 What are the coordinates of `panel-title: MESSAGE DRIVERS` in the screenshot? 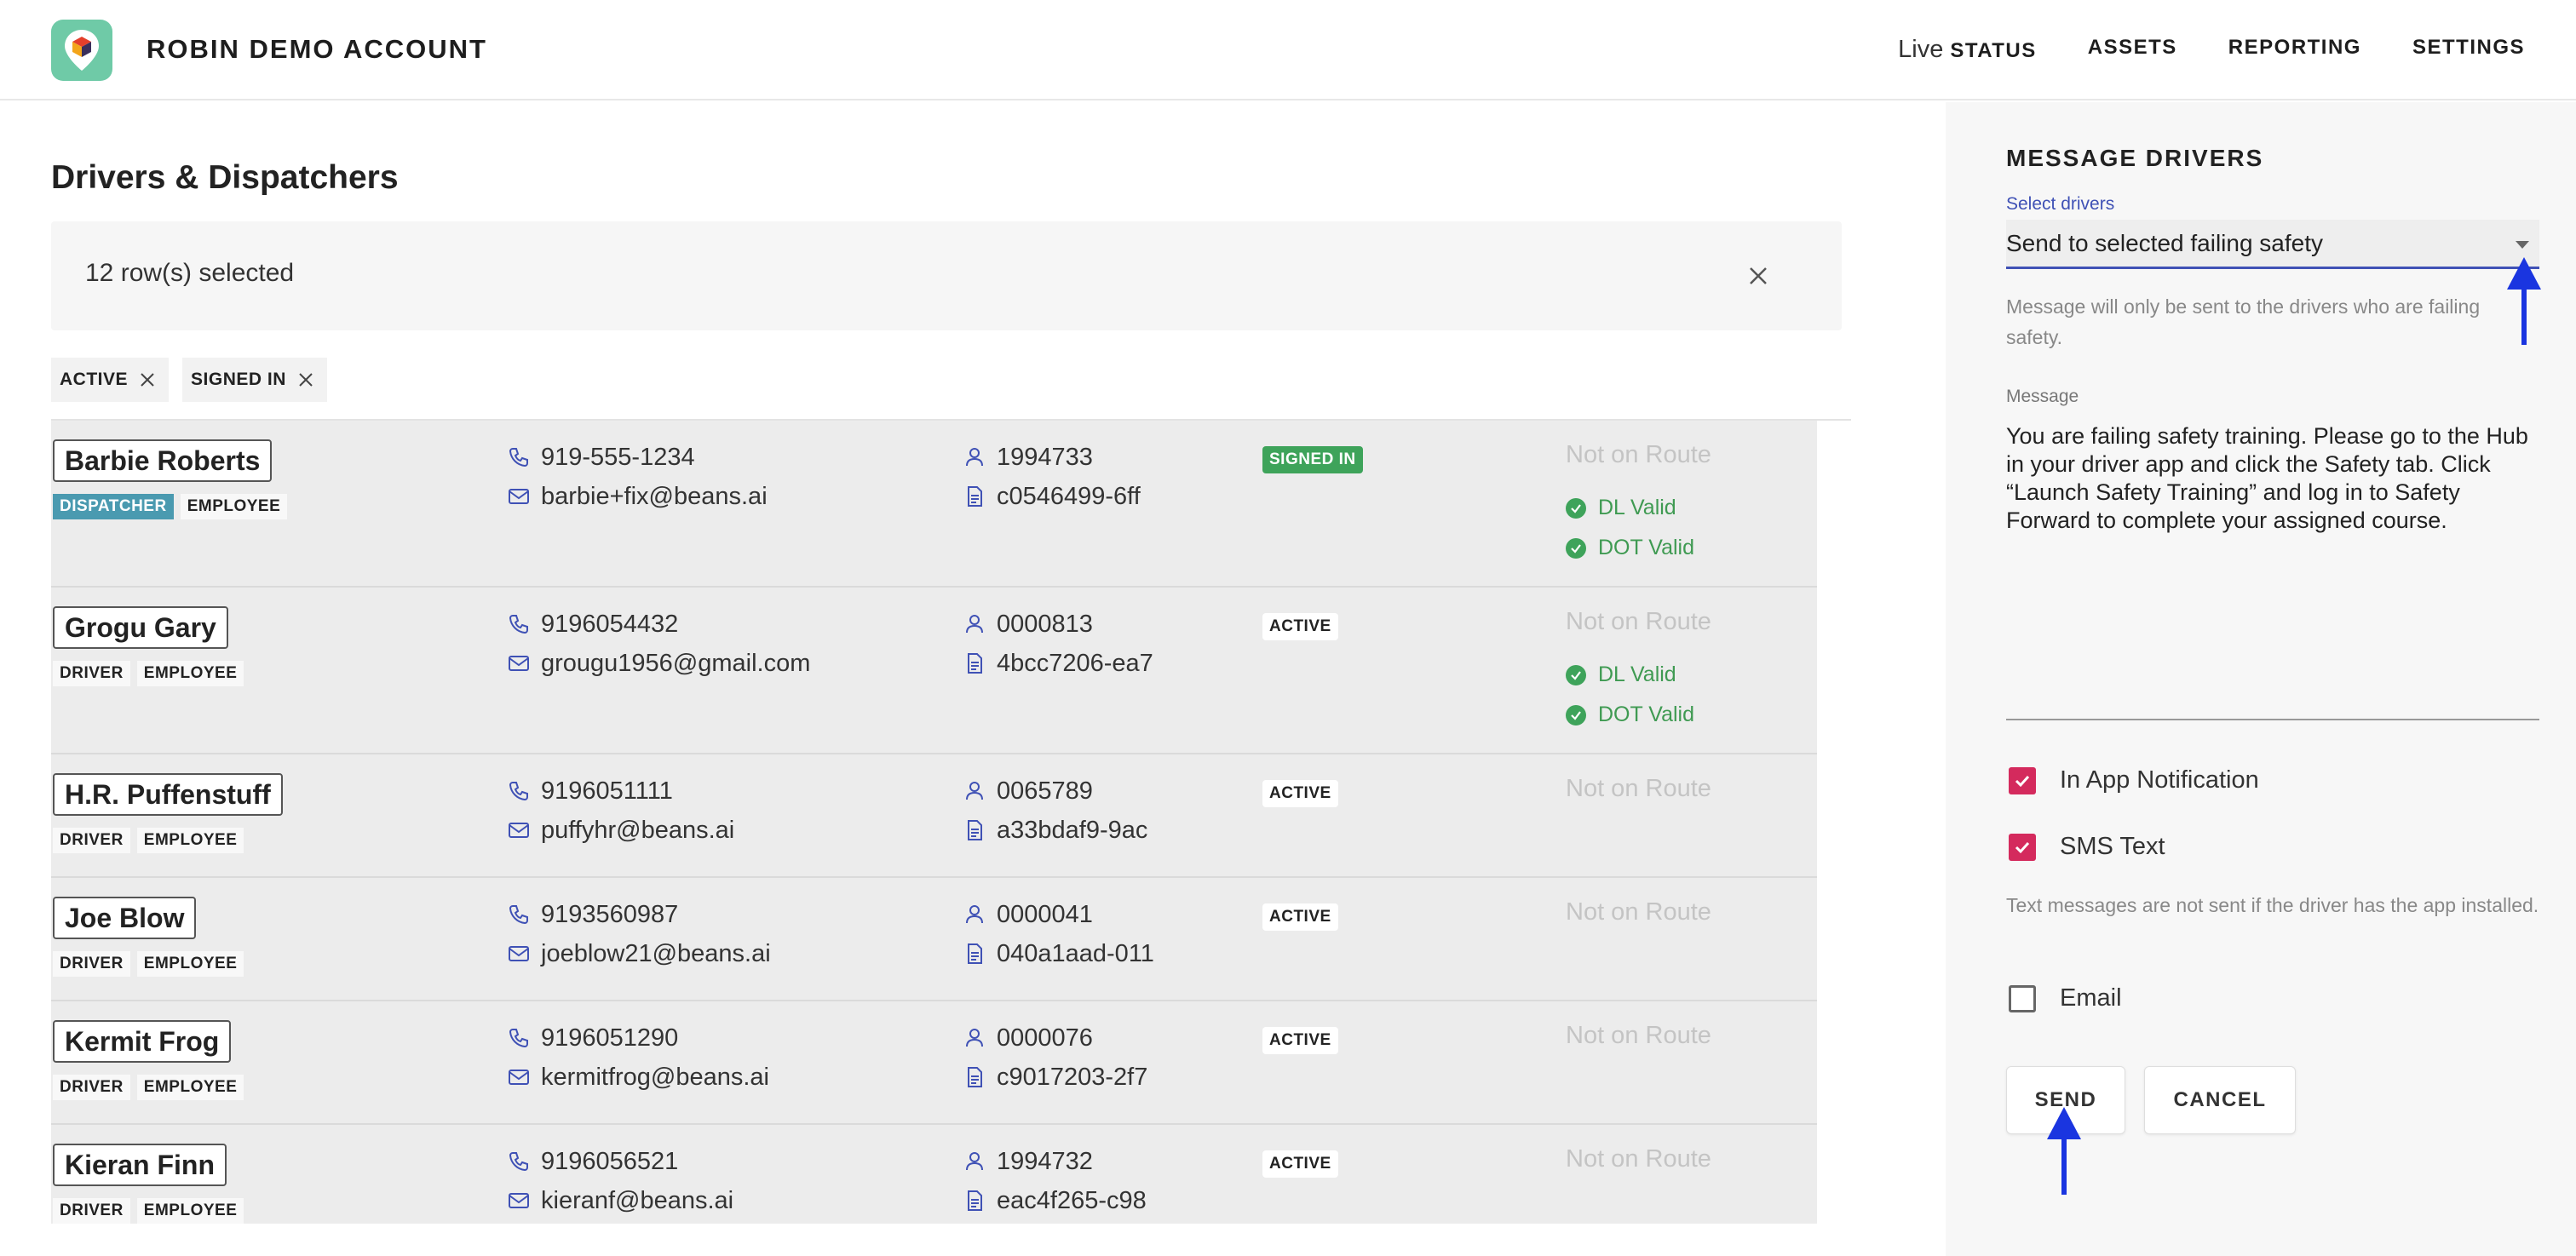 It's located at (2135, 158).